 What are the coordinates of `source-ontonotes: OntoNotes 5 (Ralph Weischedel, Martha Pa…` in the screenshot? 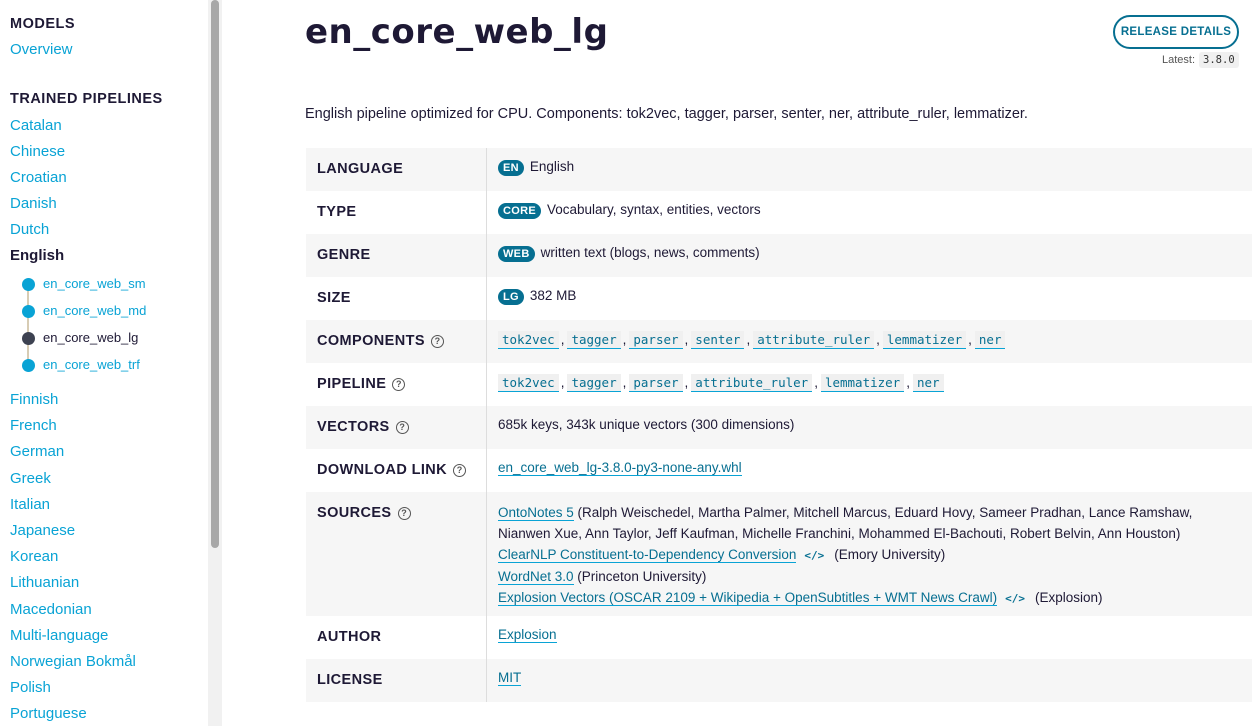 It's located at (855, 523).